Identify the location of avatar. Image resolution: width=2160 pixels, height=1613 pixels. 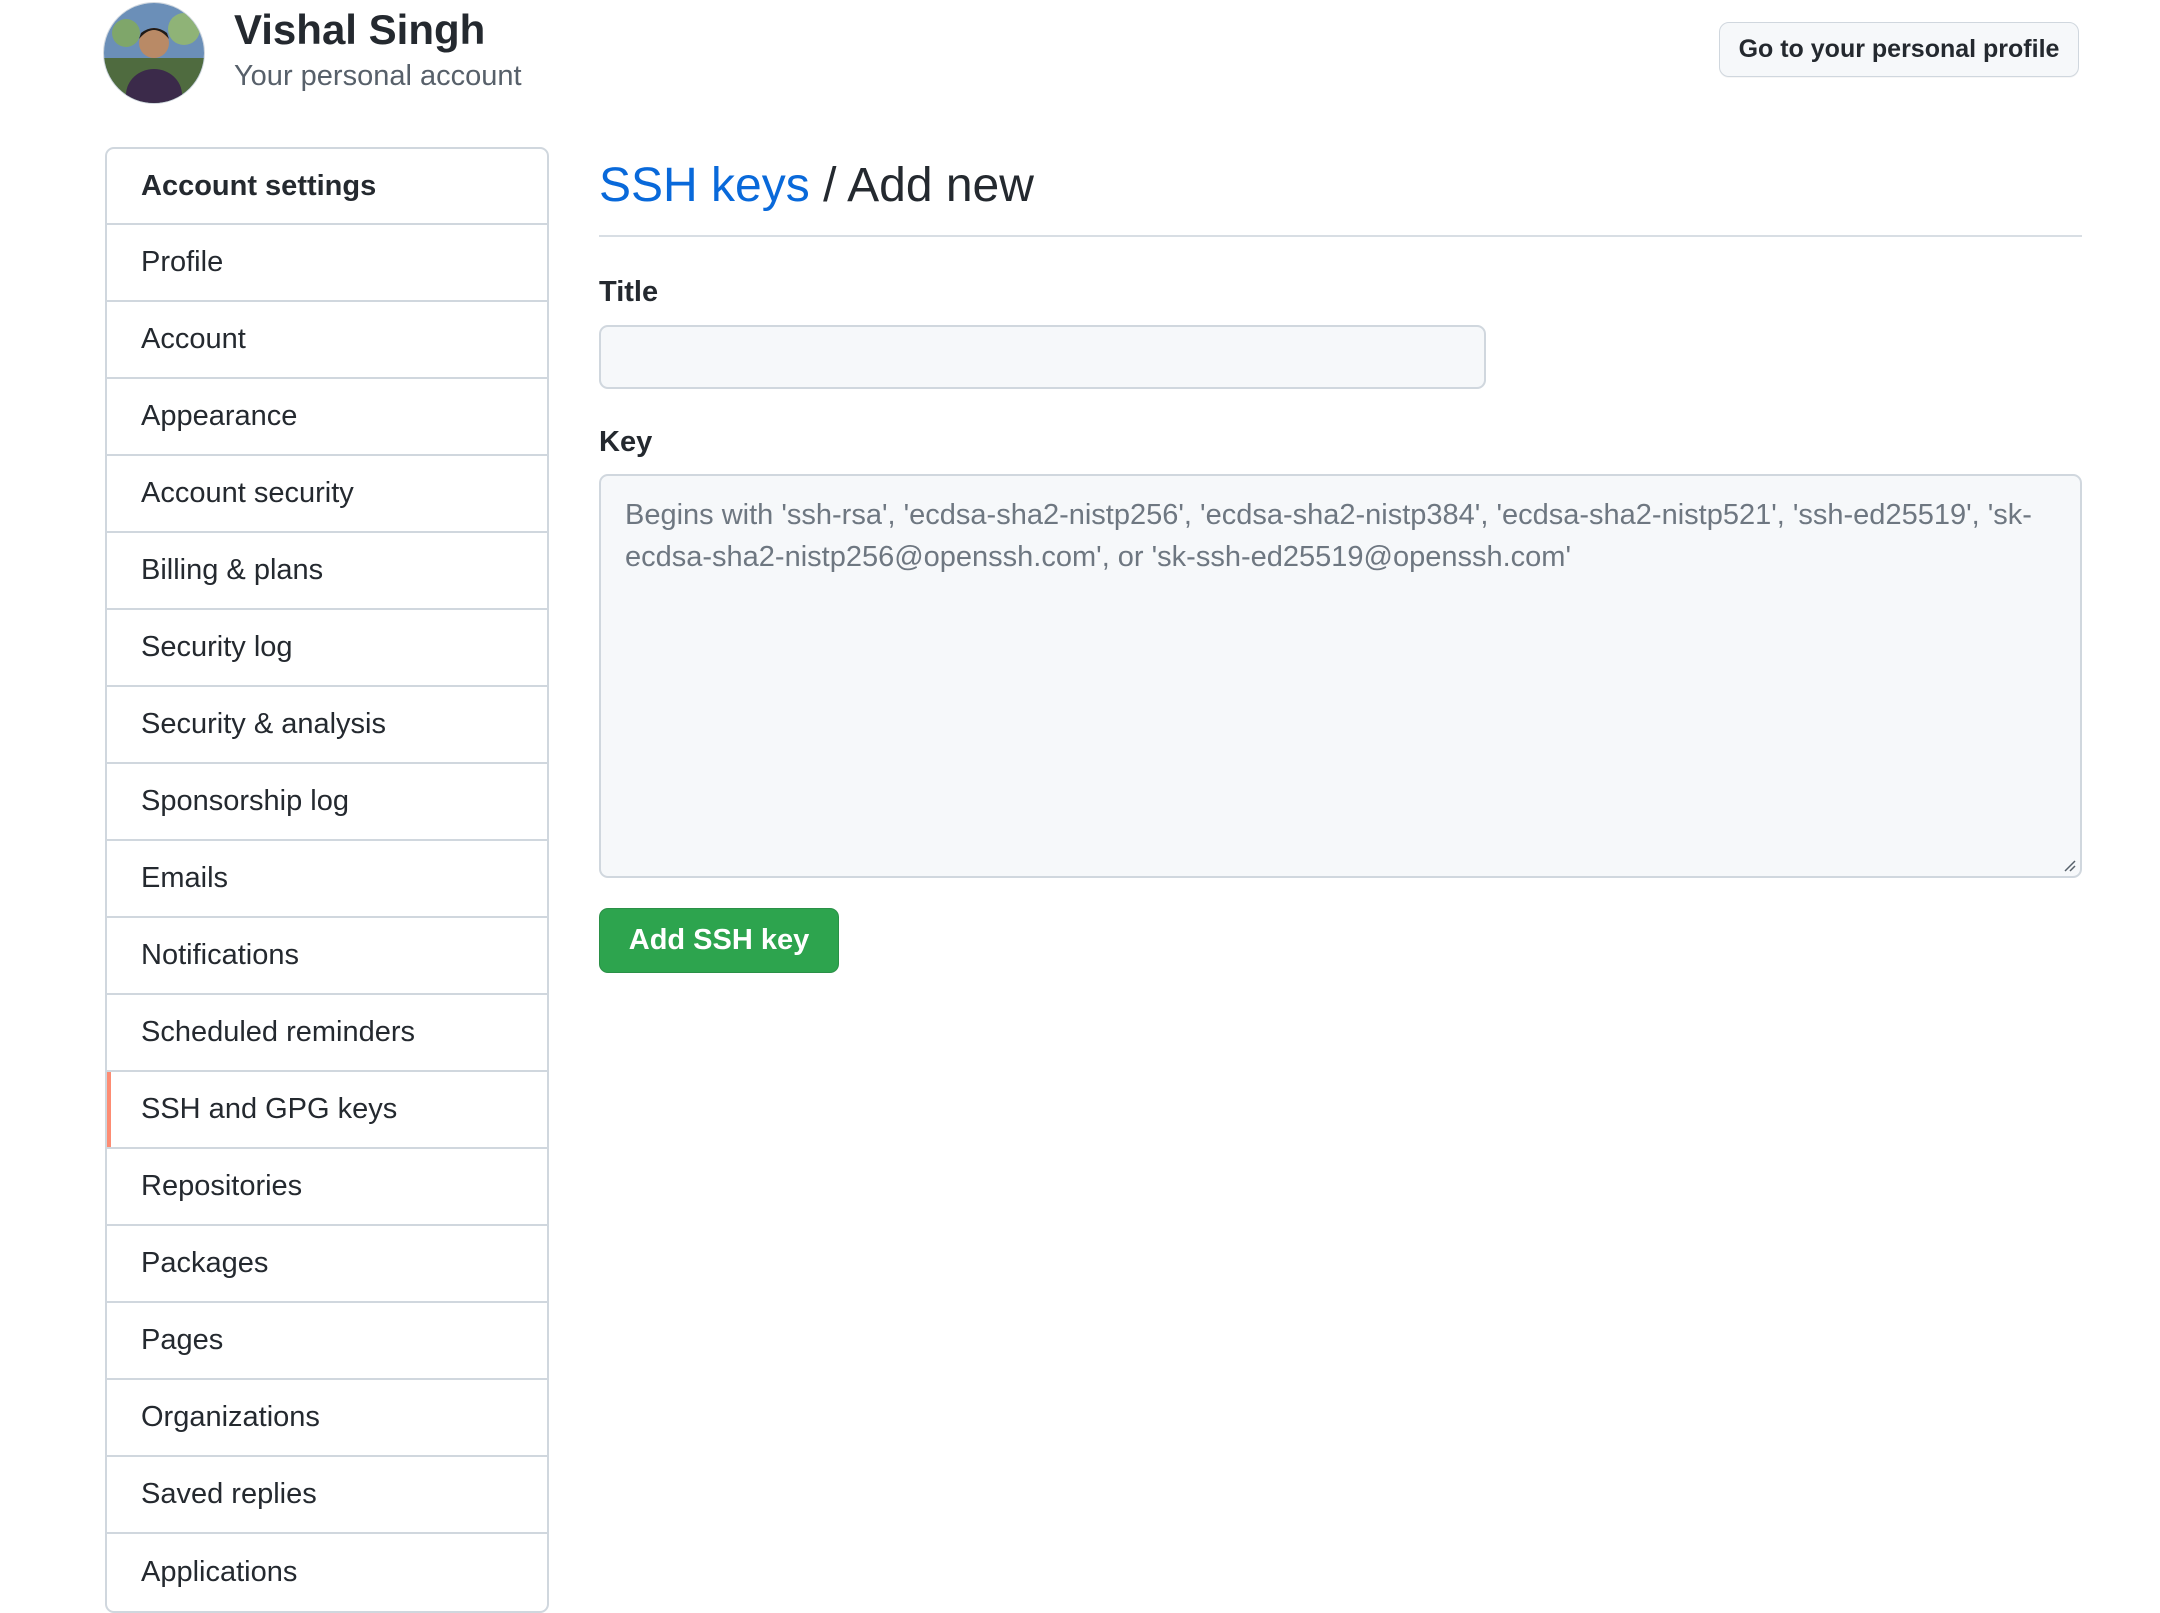
(154, 53).